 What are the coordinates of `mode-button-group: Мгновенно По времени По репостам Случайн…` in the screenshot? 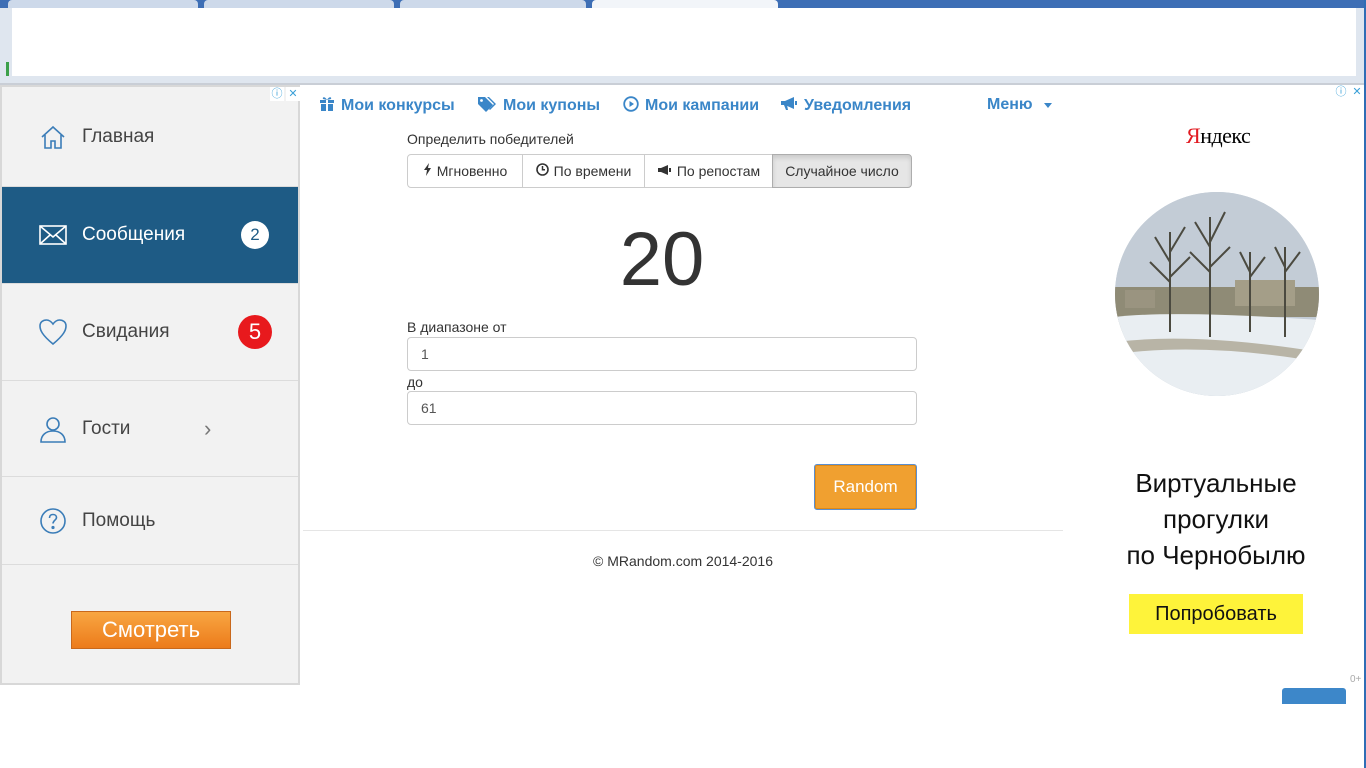 It's located at (659, 171).